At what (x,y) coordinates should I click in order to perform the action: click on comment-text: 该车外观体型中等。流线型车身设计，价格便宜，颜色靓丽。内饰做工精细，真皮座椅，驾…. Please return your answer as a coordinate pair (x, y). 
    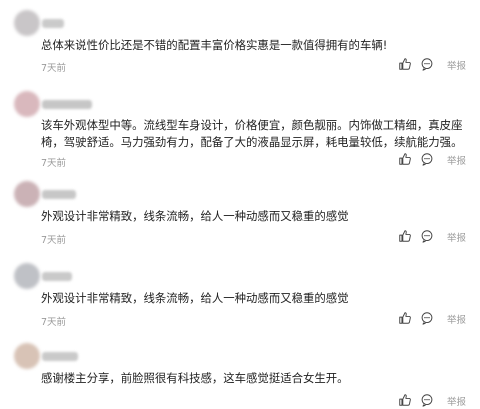
    Looking at the image, I should click on (252, 133).